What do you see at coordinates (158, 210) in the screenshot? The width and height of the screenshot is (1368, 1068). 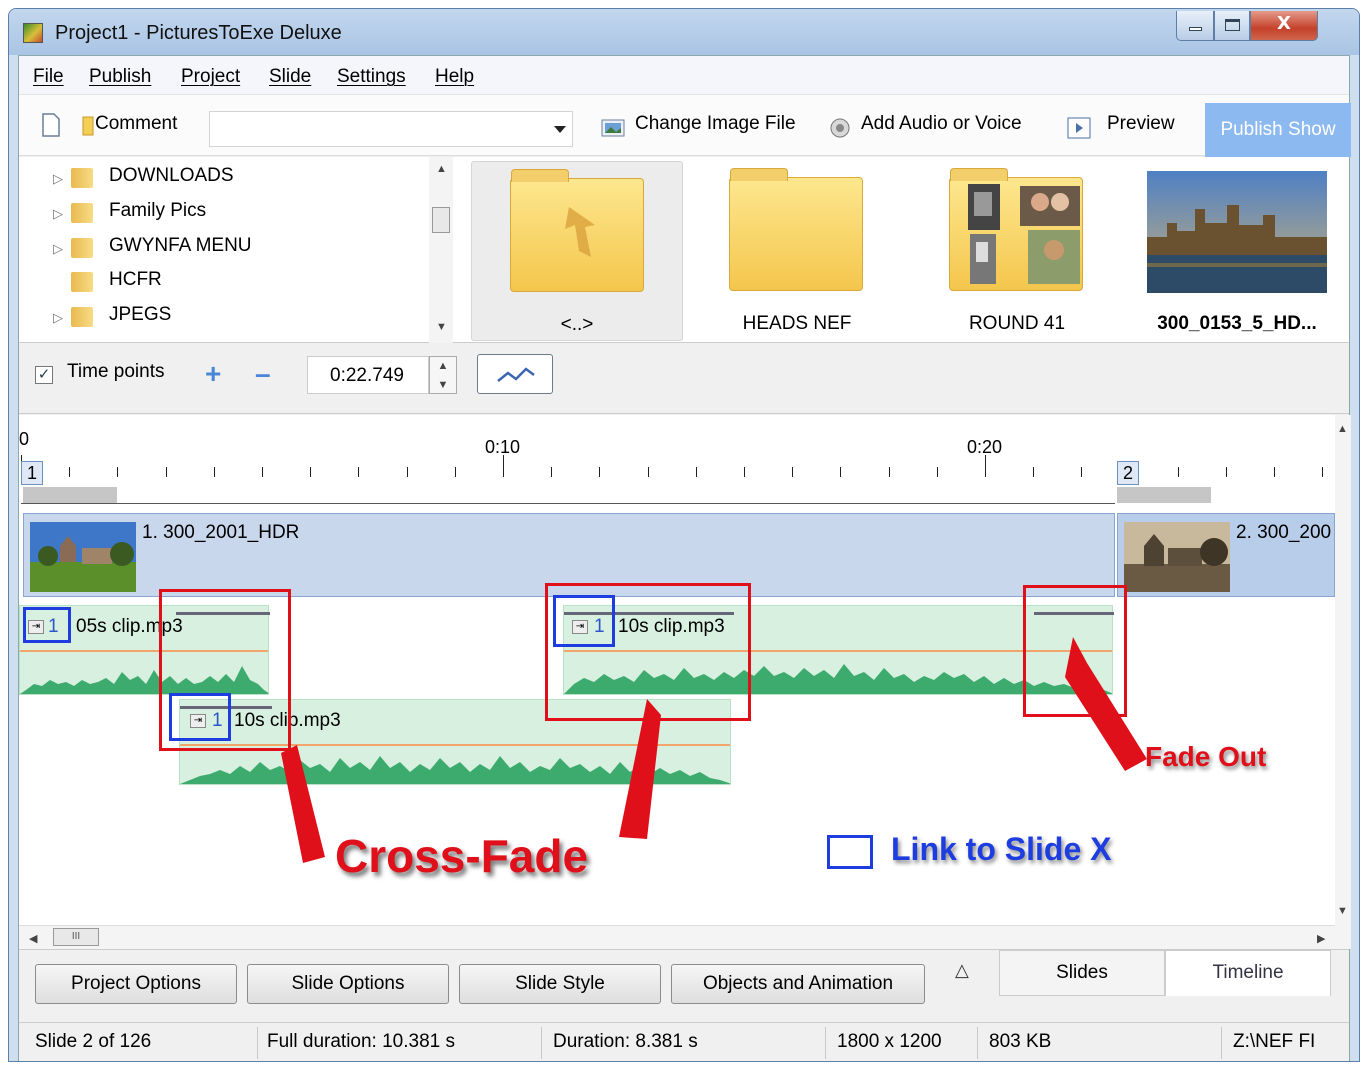 I see `tree-item-label: Family Pics` at bounding box center [158, 210].